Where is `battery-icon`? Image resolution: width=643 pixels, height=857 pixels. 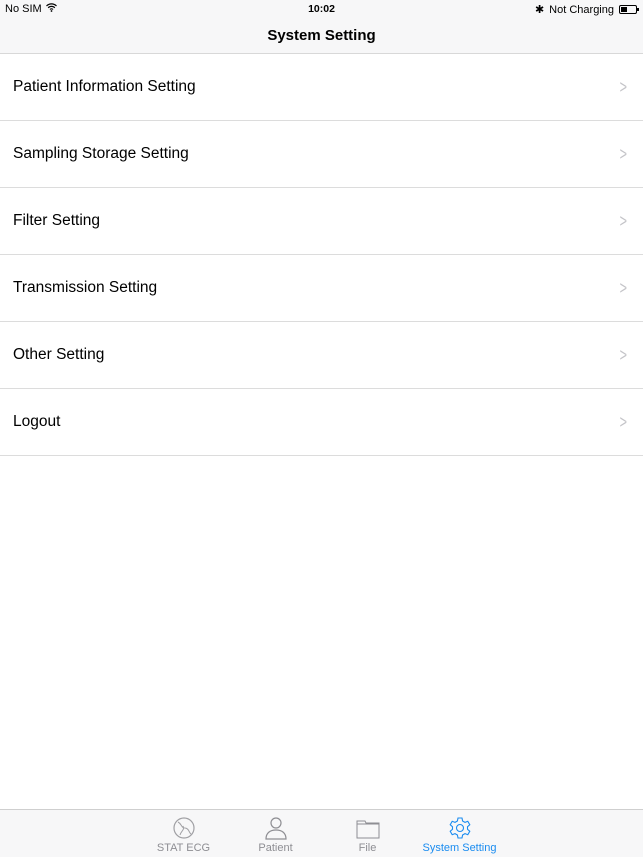 battery-icon is located at coordinates (629, 9).